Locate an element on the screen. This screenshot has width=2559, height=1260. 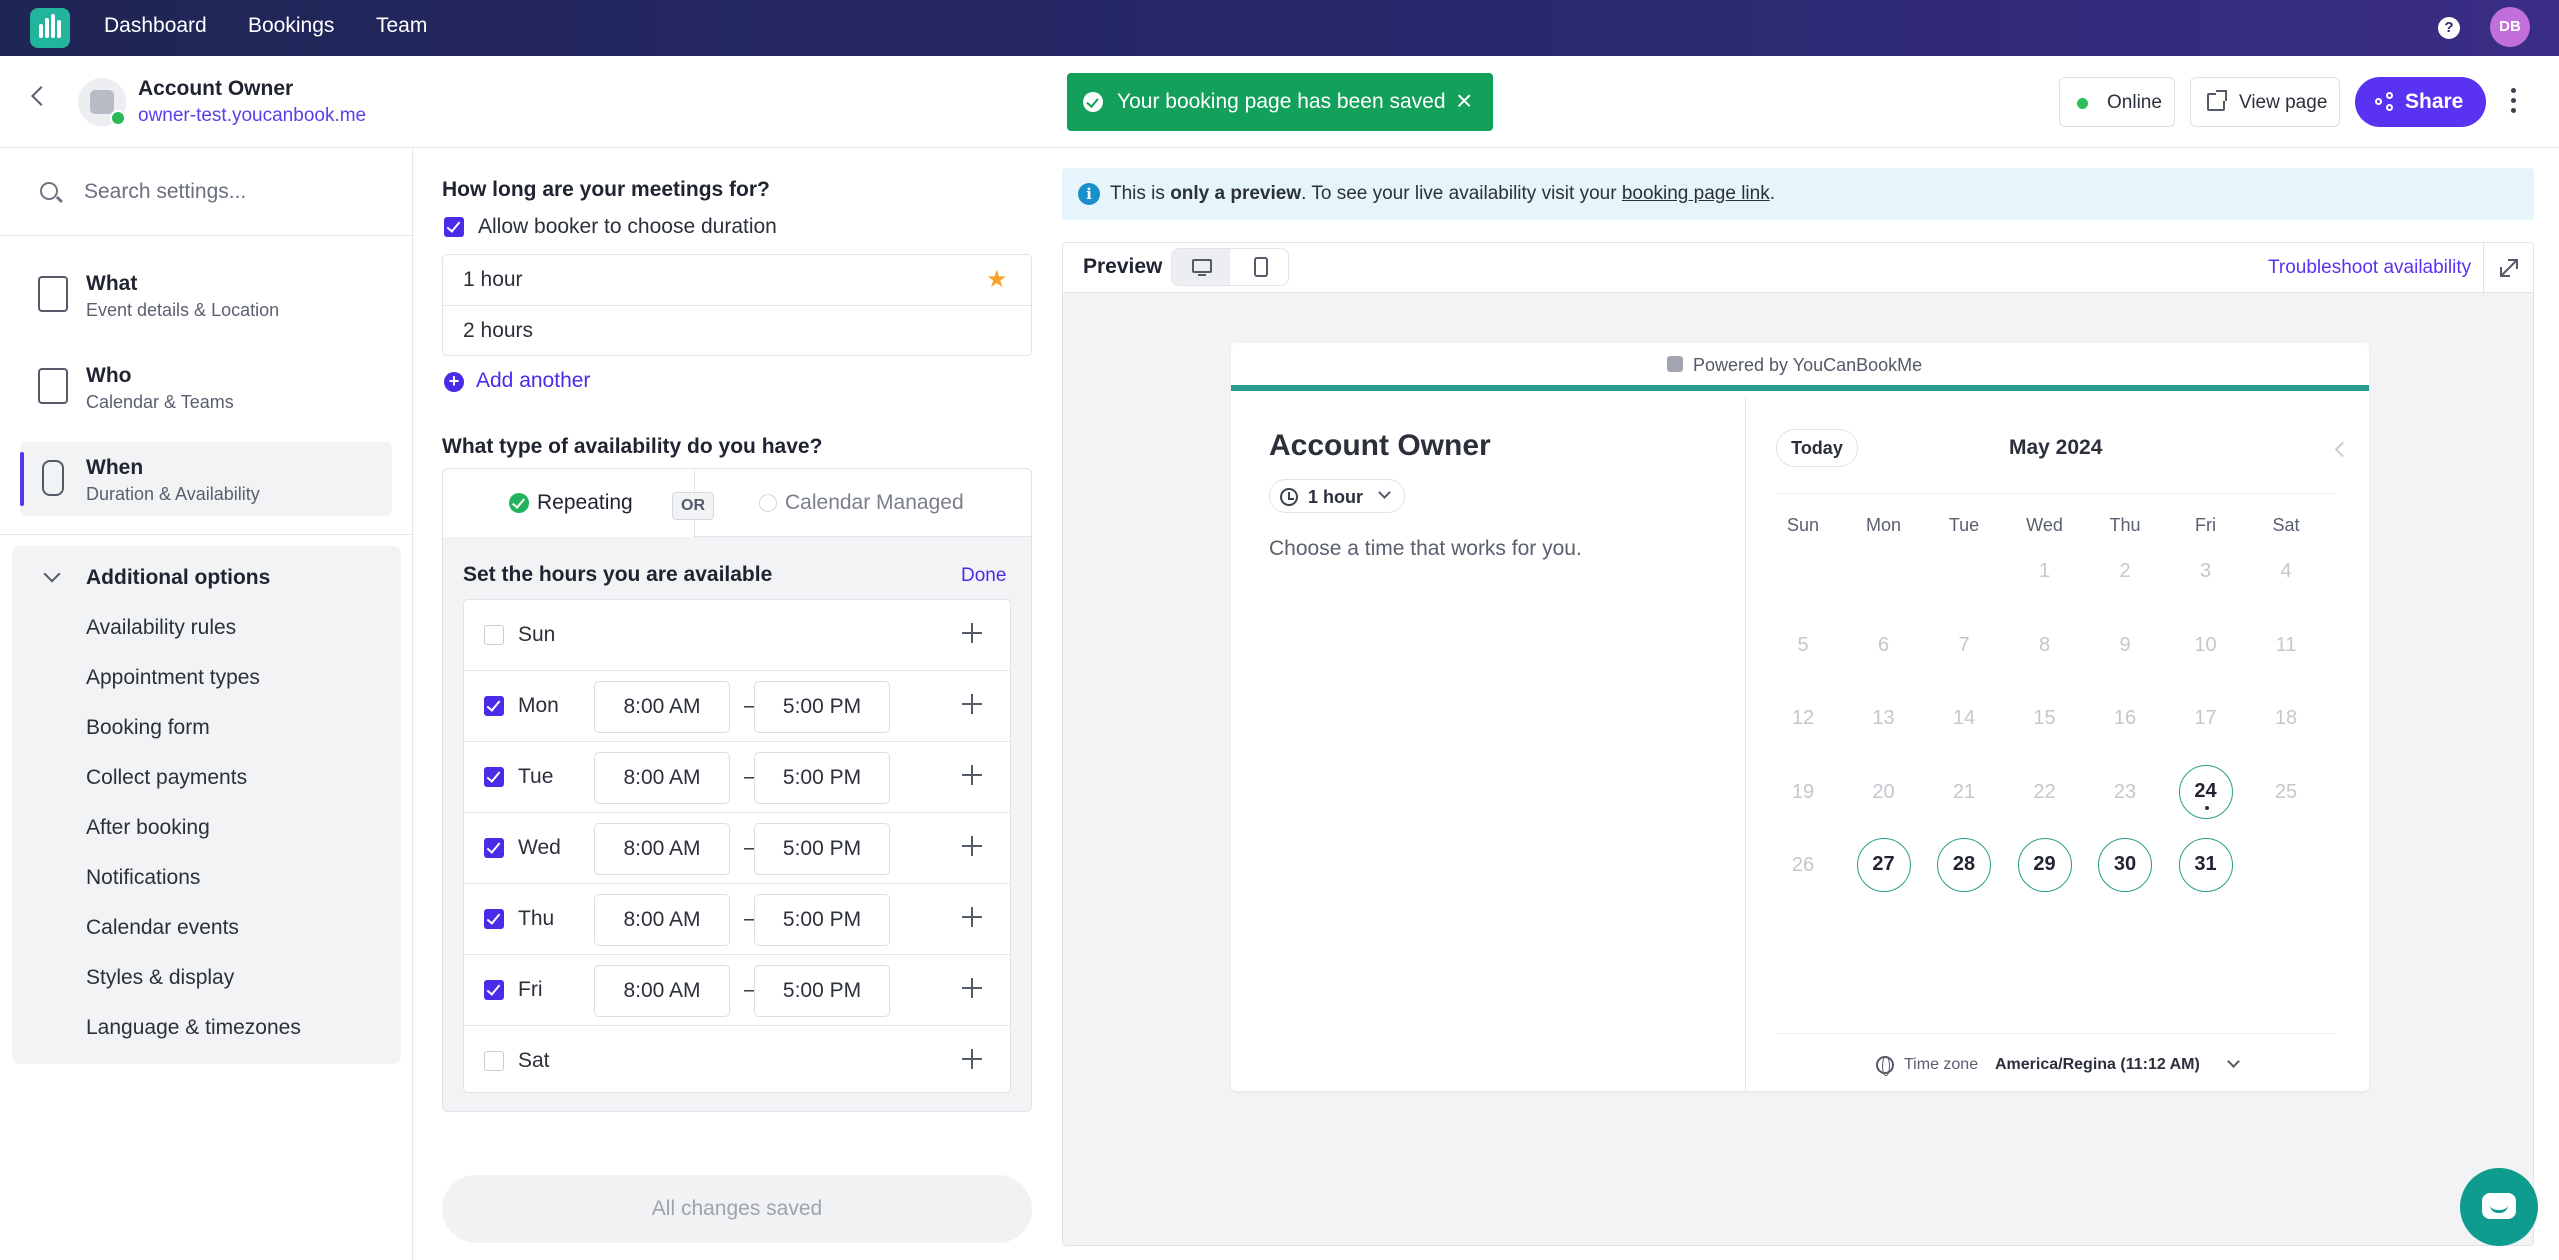
phone-icon is located at coordinates (1261, 267).